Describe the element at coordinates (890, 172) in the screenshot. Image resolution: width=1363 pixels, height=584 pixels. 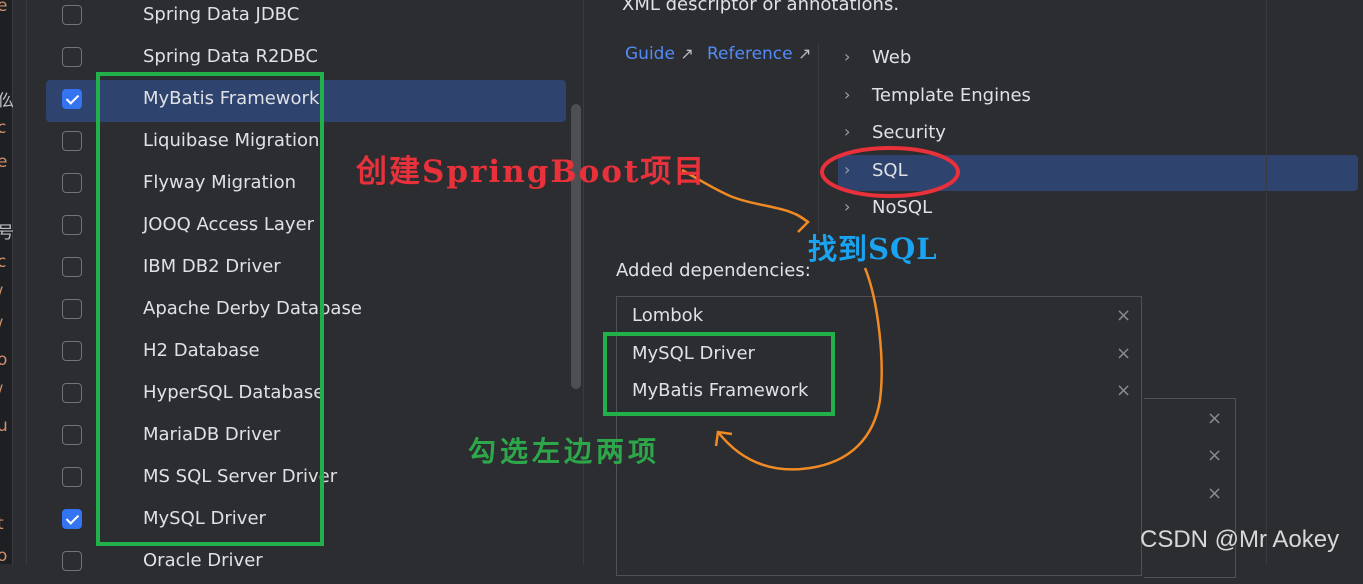
I see `annotation-red-circle-sql` at that location.